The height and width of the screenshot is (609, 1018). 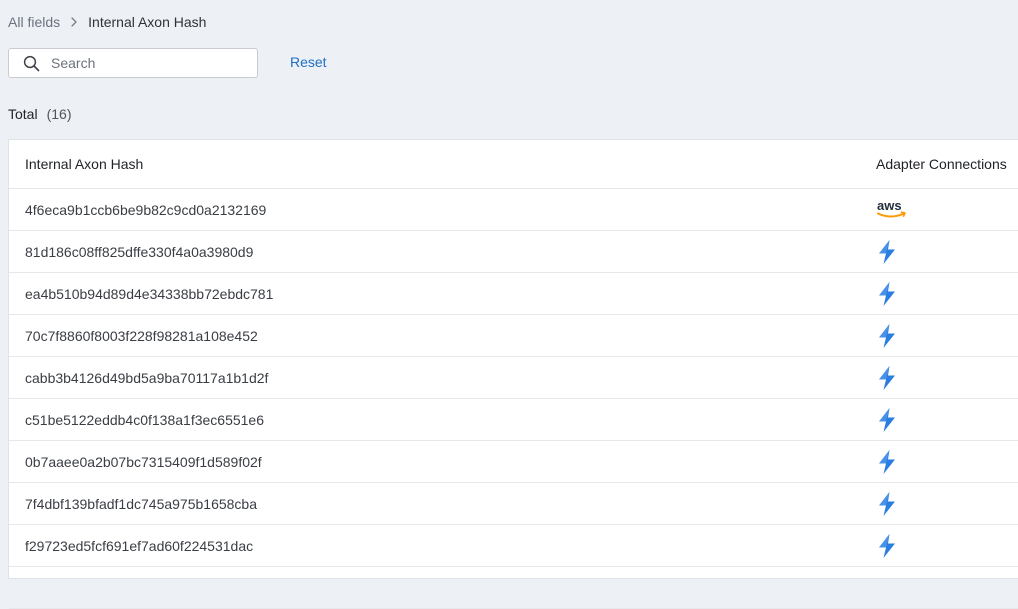 What do you see at coordinates (84, 164) in the screenshot?
I see `column-header-internal-axon-hash: Internal Axon Hash` at bounding box center [84, 164].